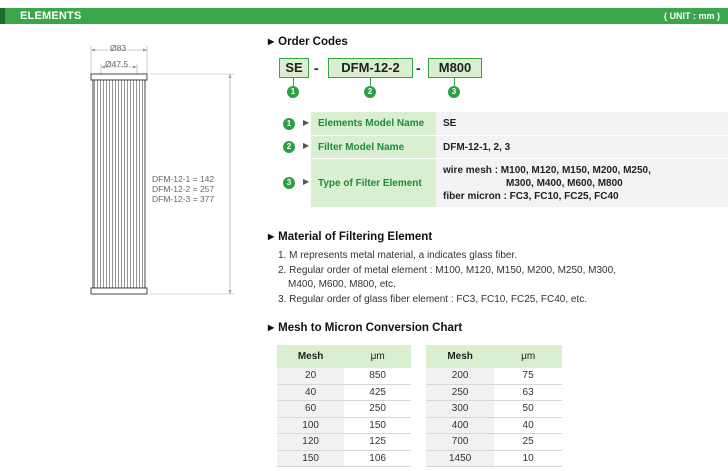 This screenshot has width=728, height=471. What do you see at coordinates (373, 183) in the screenshot?
I see `definition-label: Type of Filter Element` at bounding box center [373, 183].